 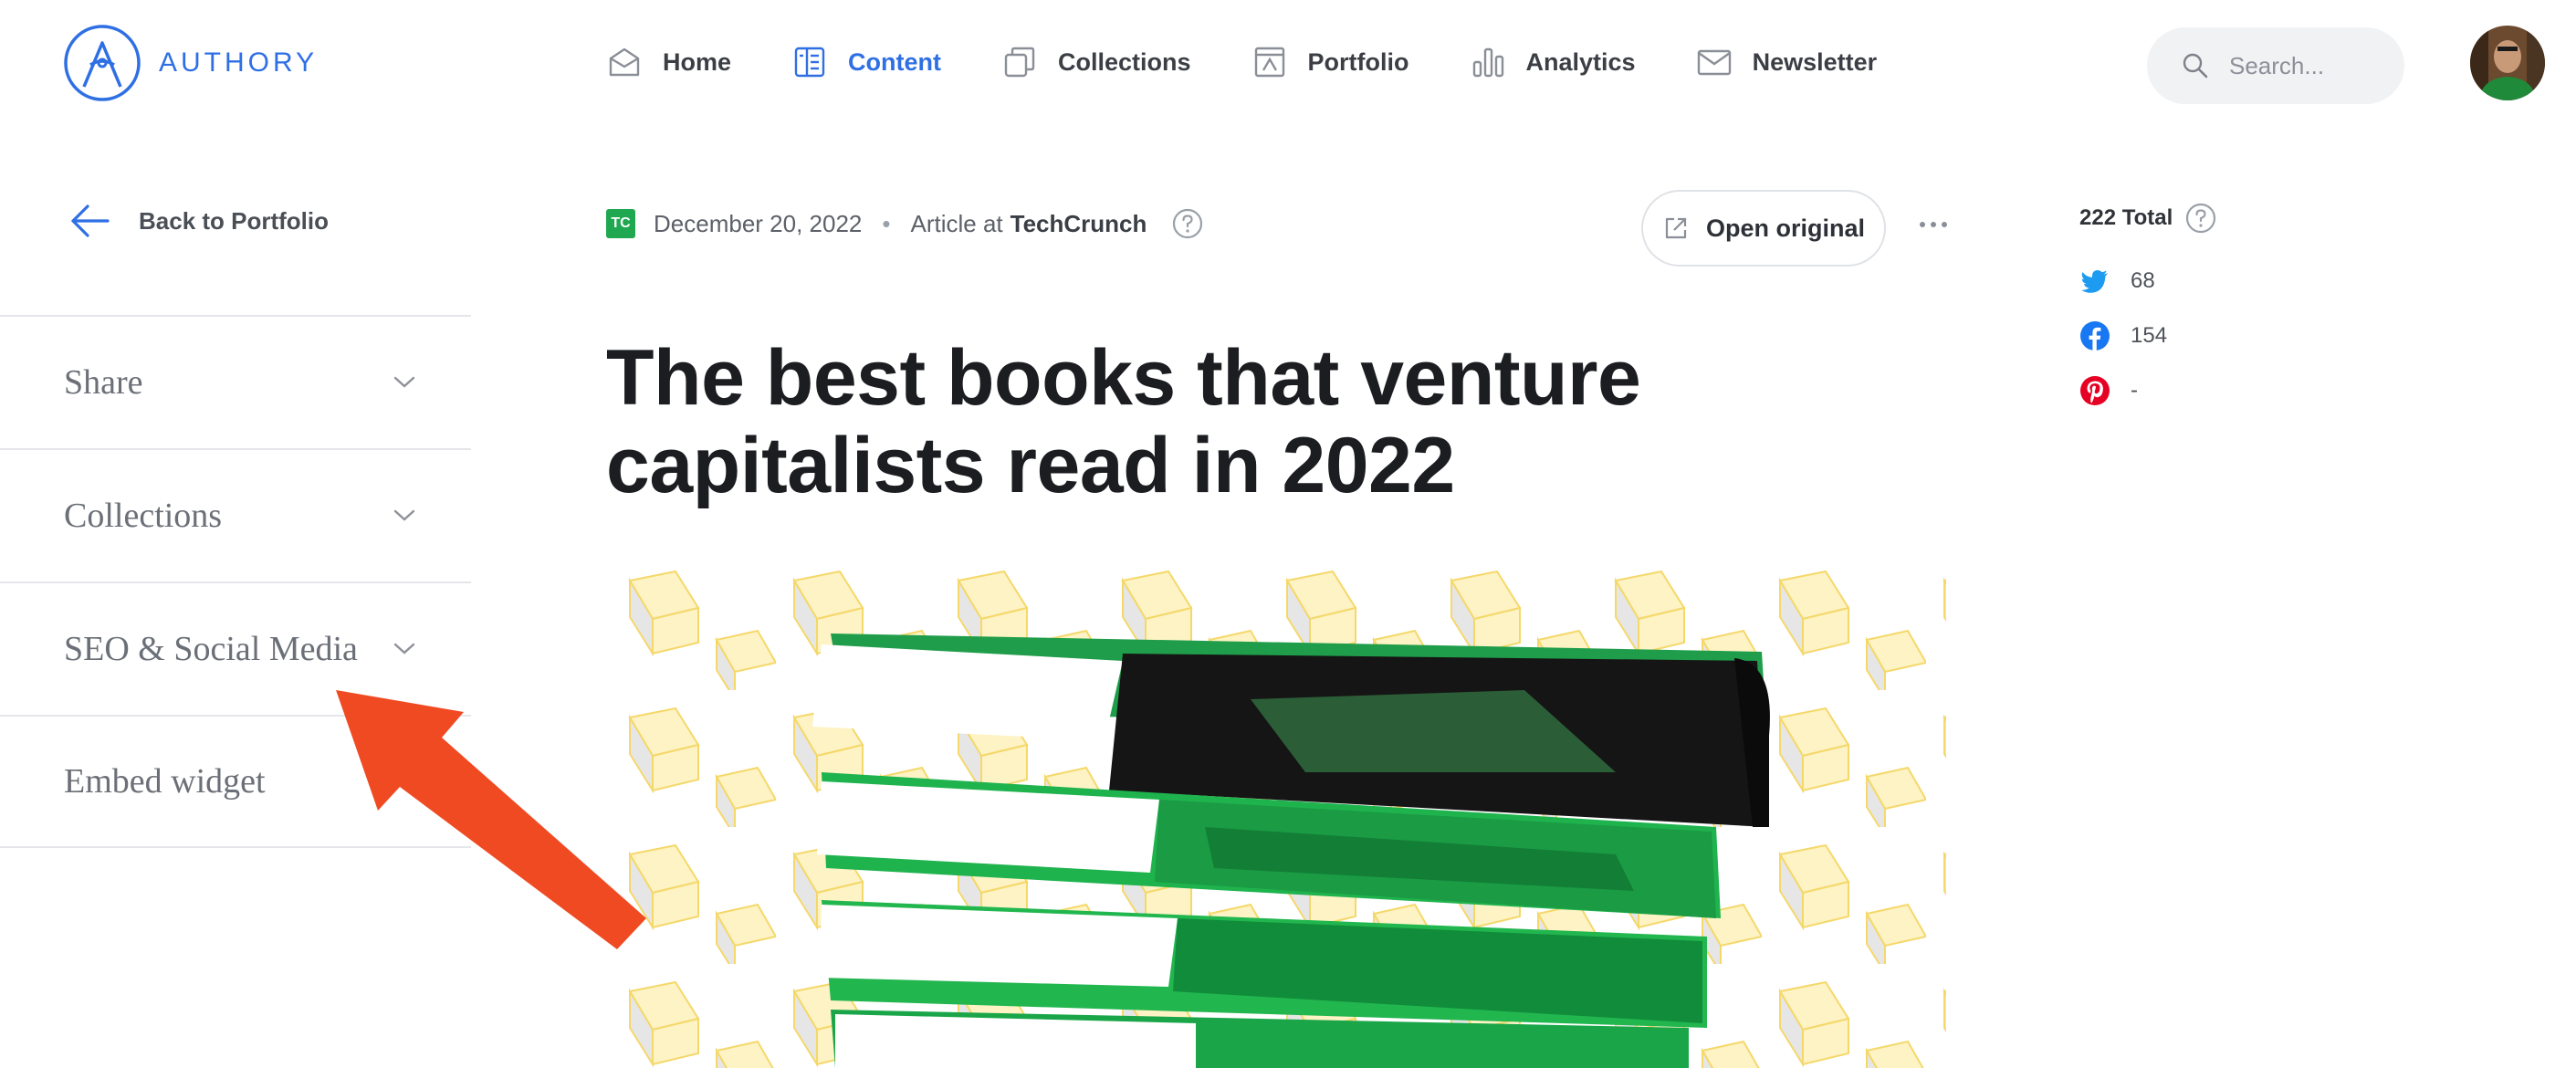 I want to click on stat-row-facebook: 154, so click(x=2148, y=336).